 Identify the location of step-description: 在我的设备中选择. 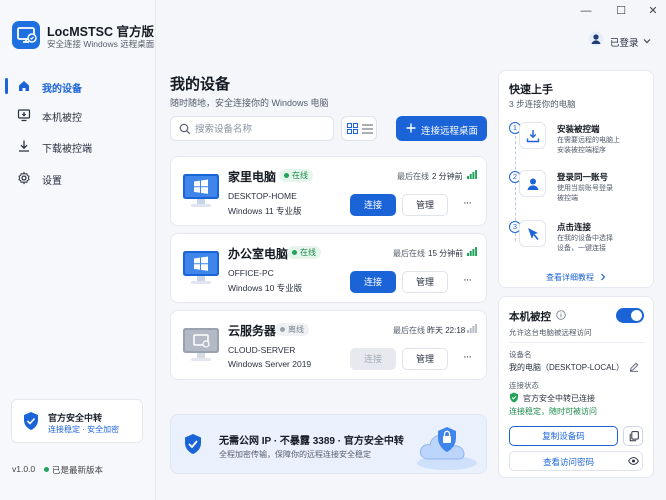
(585, 238).